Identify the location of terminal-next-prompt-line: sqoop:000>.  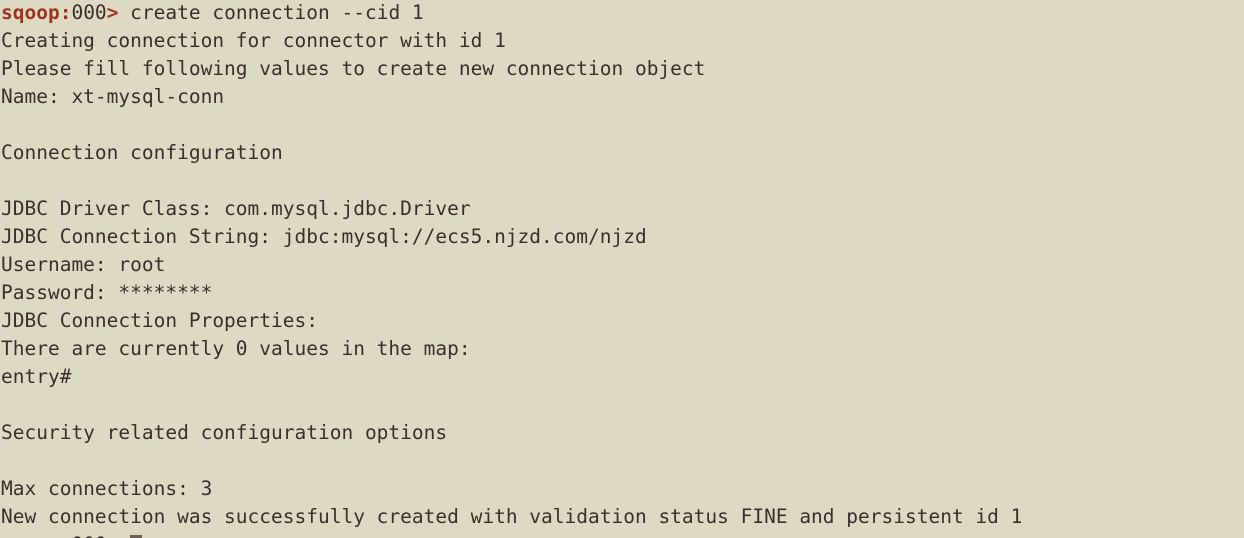
(71, 534).